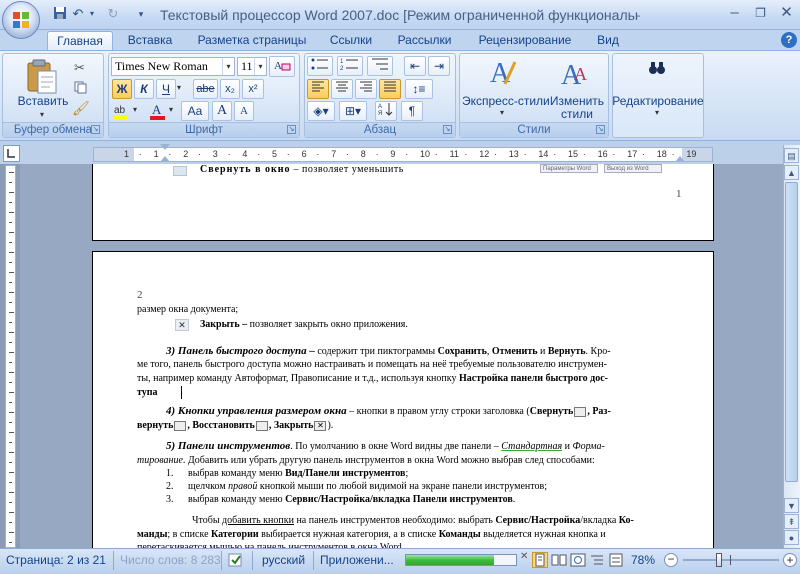 The image size is (800, 574). What do you see at coordinates (165, 159) in the screenshot?
I see `hanging-indent-marker` at bounding box center [165, 159].